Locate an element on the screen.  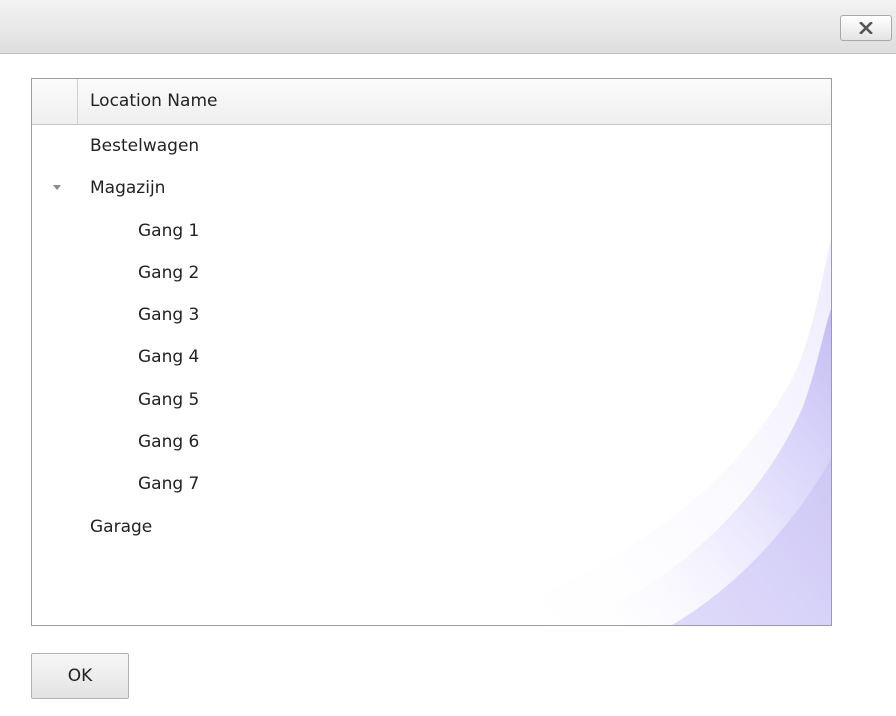
tree-row-gang-3: Gang 3 is located at coordinates (431, 315).